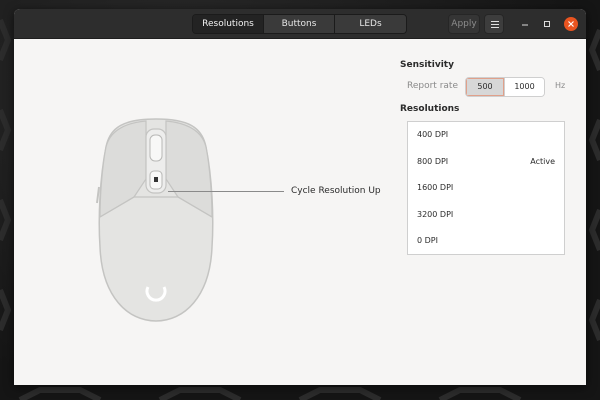  What do you see at coordinates (432, 86) in the screenshot?
I see `report-rate-label: Report rate` at bounding box center [432, 86].